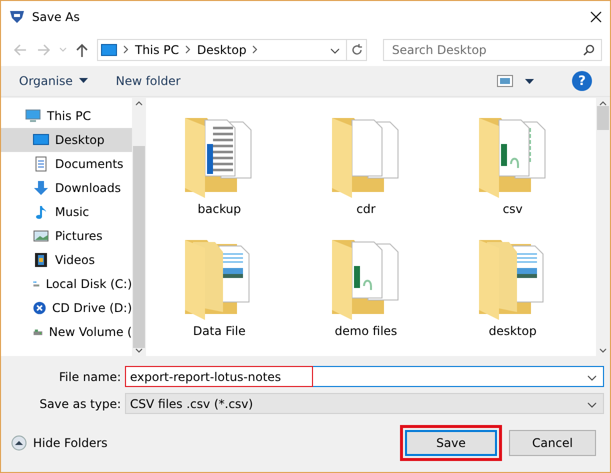  Describe the element at coordinates (41, 164) in the screenshot. I see `document-icon` at that location.